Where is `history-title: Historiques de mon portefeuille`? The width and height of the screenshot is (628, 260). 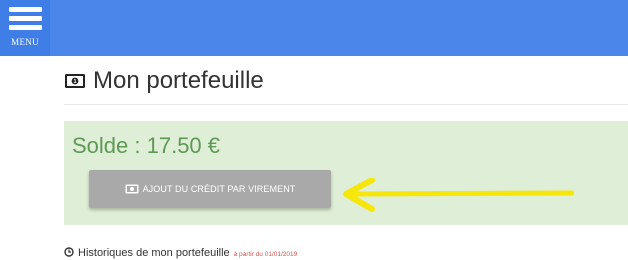 history-title: Historiques de mon portefeuille is located at coordinates (154, 253).